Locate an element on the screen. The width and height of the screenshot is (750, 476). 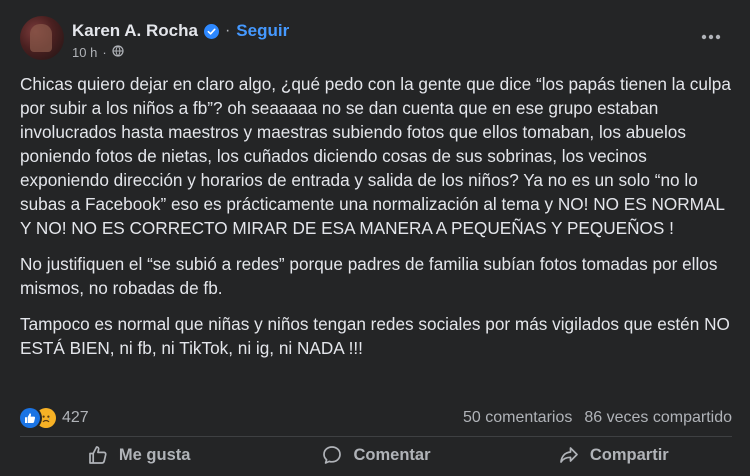
engagement-counts: 50 comentarios 86 veces compartido is located at coordinates (597, 418).